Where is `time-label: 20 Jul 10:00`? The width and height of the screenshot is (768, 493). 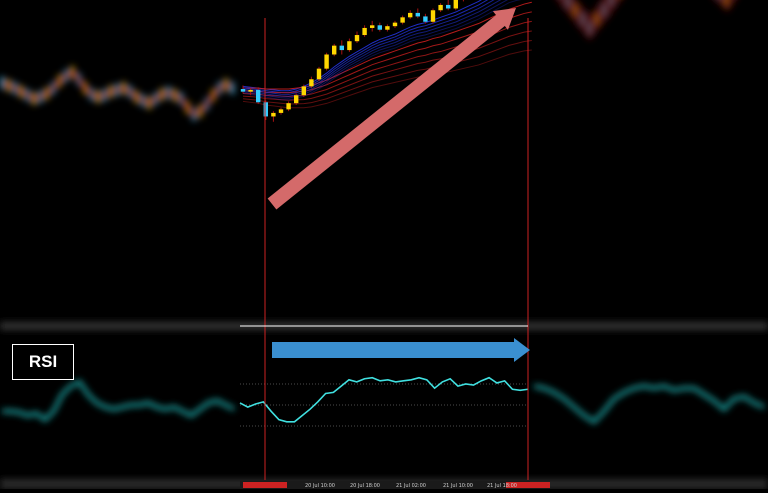 time-label: 20 Jul 10:00 is located at coordinates (320, 486).